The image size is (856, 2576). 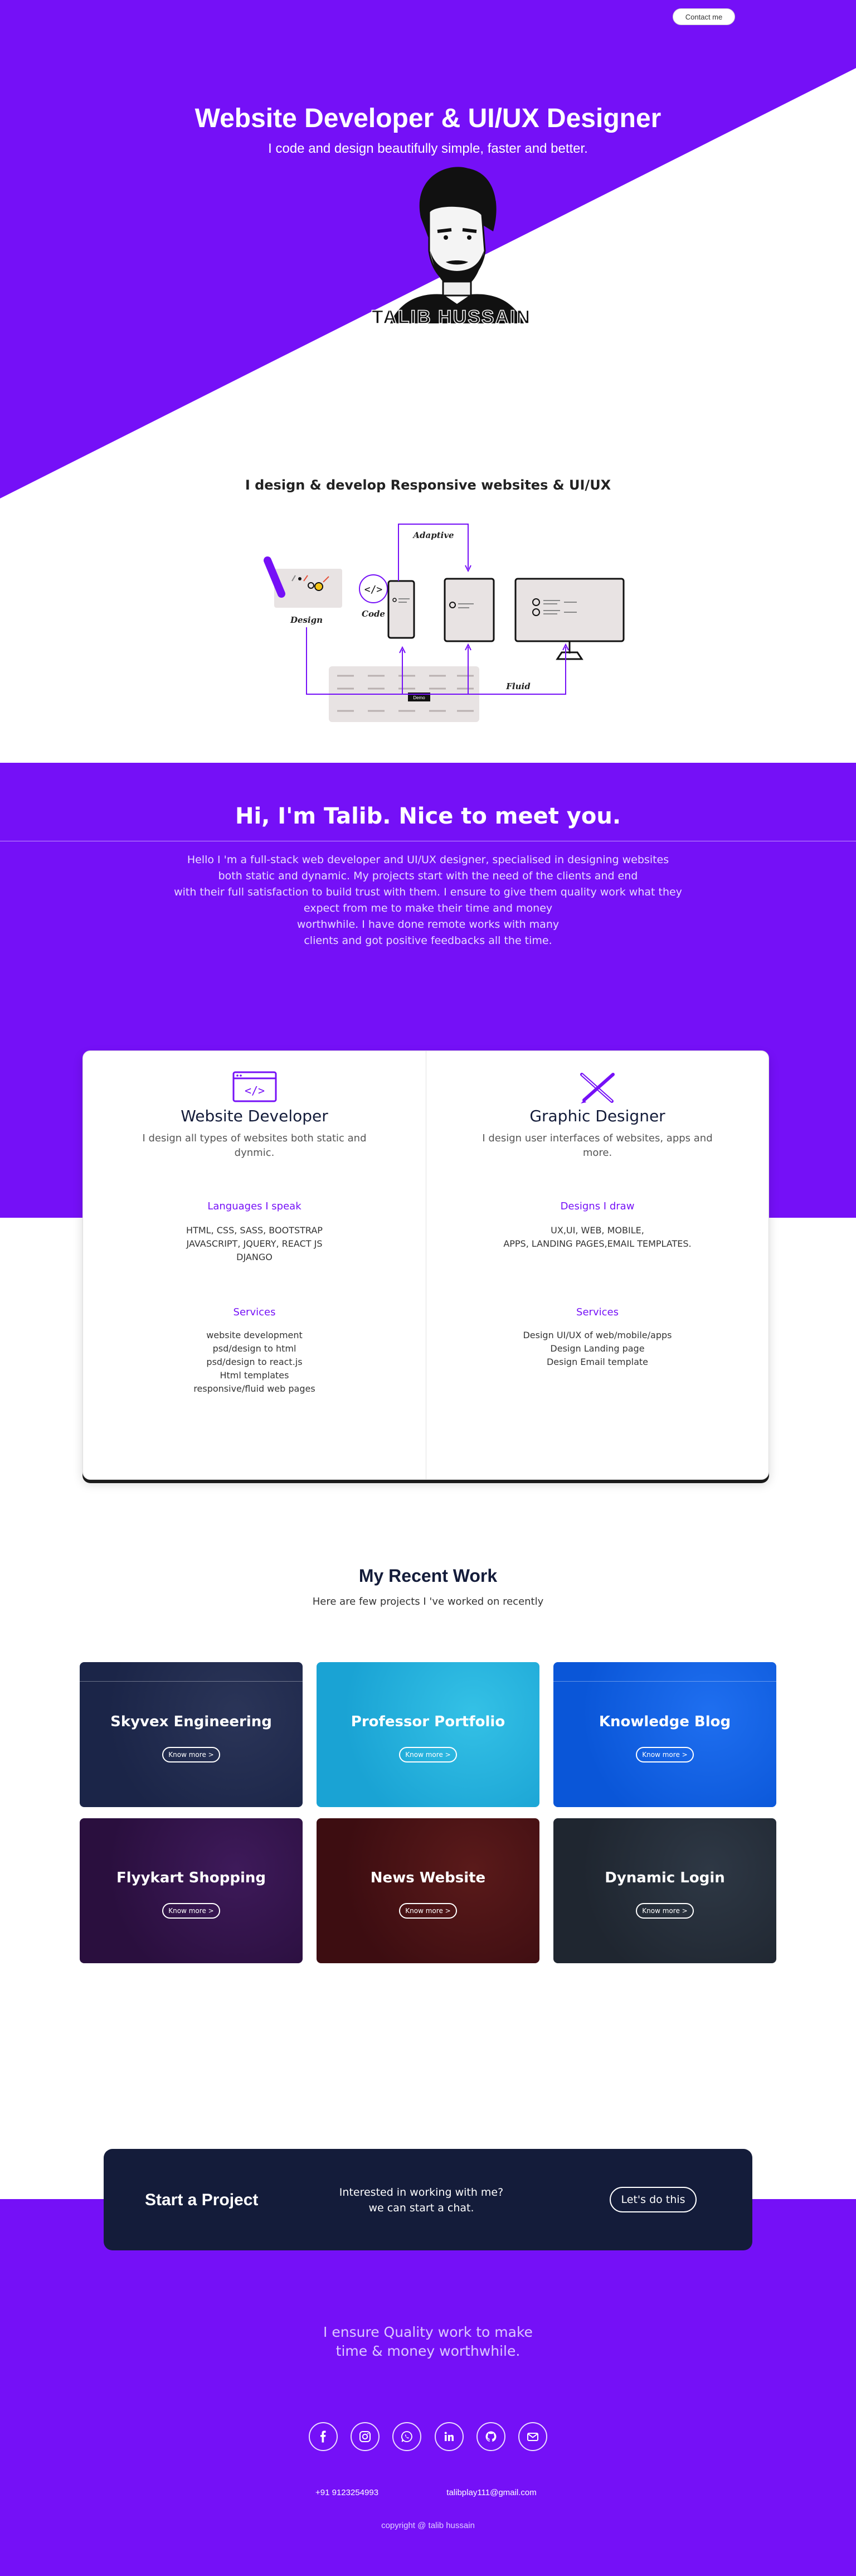 I want to click on project-title: News Website, so click(x=428, y=1878).